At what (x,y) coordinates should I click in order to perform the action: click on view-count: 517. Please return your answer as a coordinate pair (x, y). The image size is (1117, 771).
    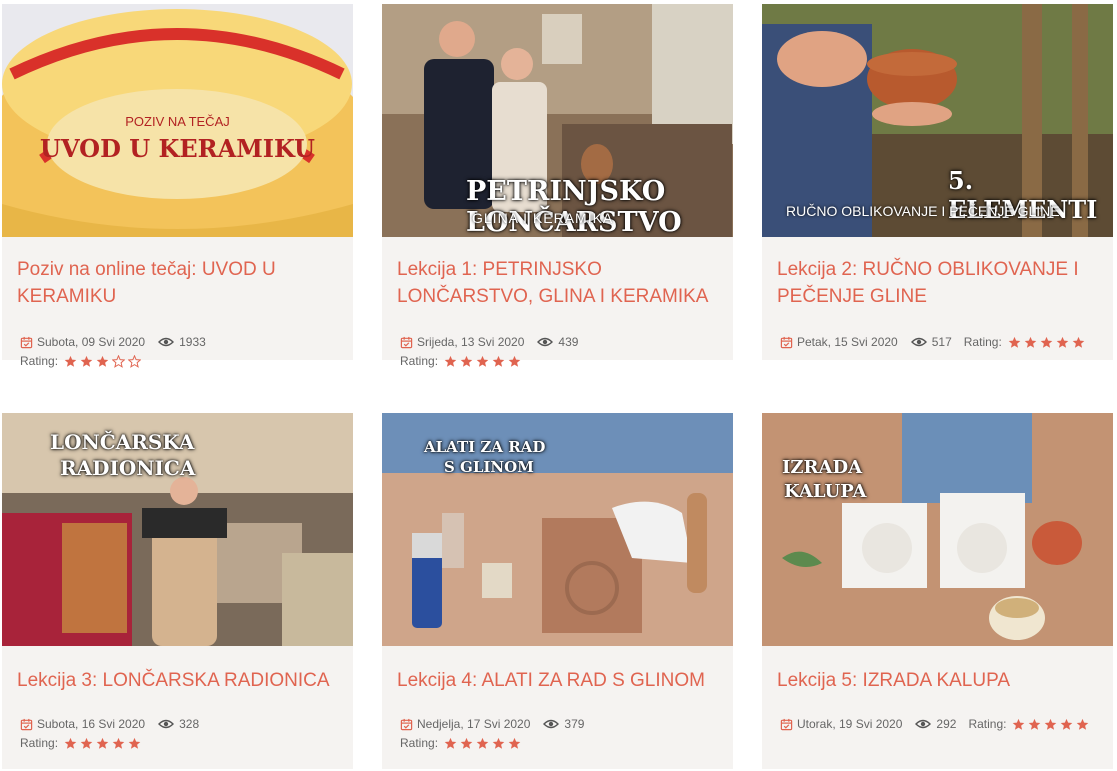
    Looking at the image, I should click on (941, 342).